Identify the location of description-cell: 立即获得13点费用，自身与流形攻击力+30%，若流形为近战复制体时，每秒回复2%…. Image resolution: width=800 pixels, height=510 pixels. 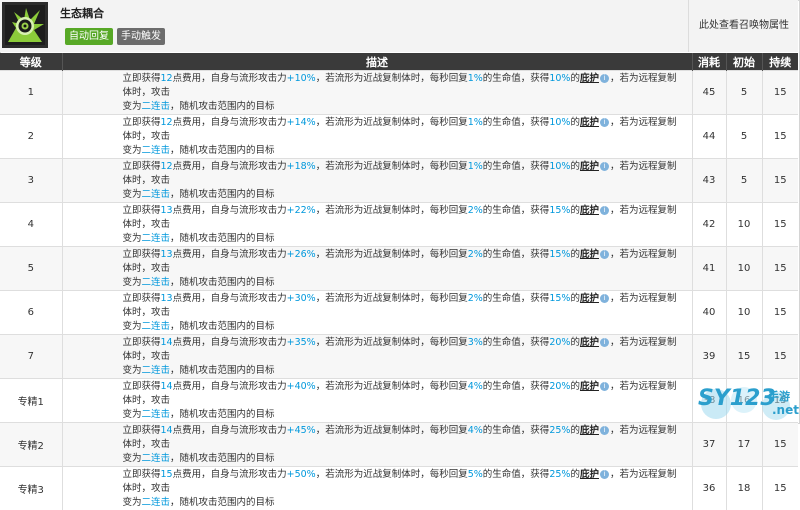
(377, 313).